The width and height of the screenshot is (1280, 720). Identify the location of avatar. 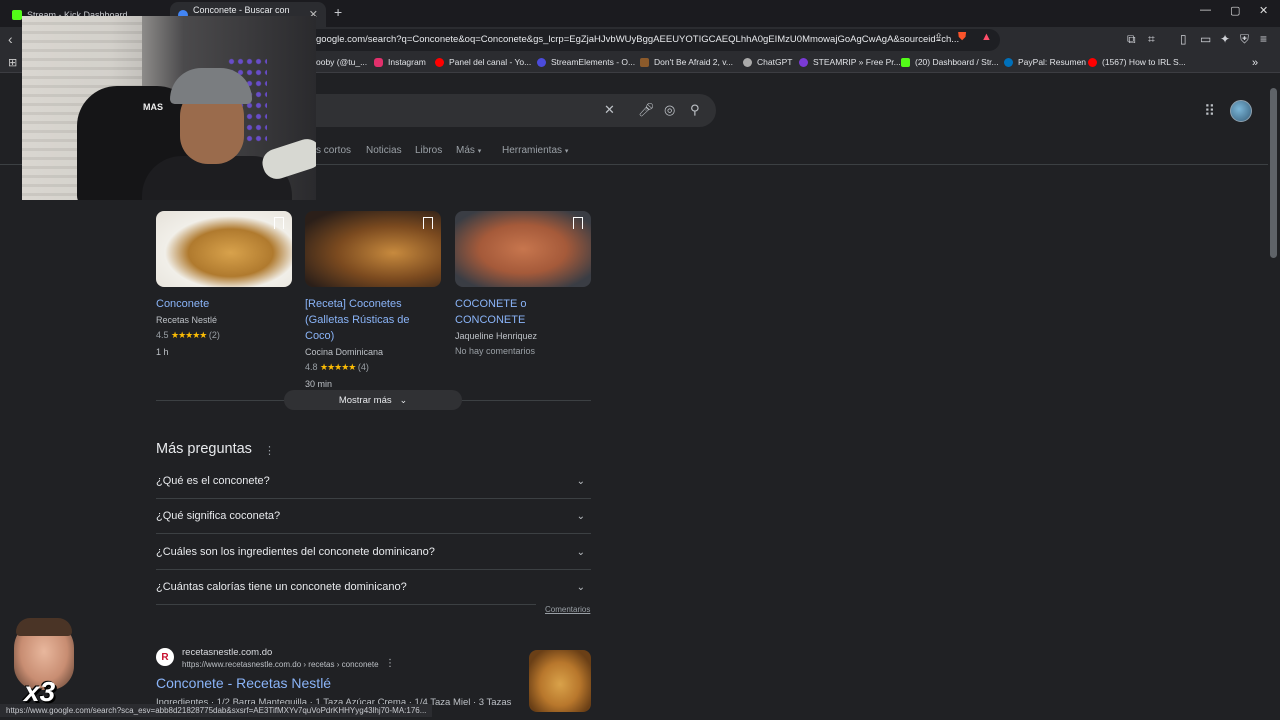
(1241, 111).